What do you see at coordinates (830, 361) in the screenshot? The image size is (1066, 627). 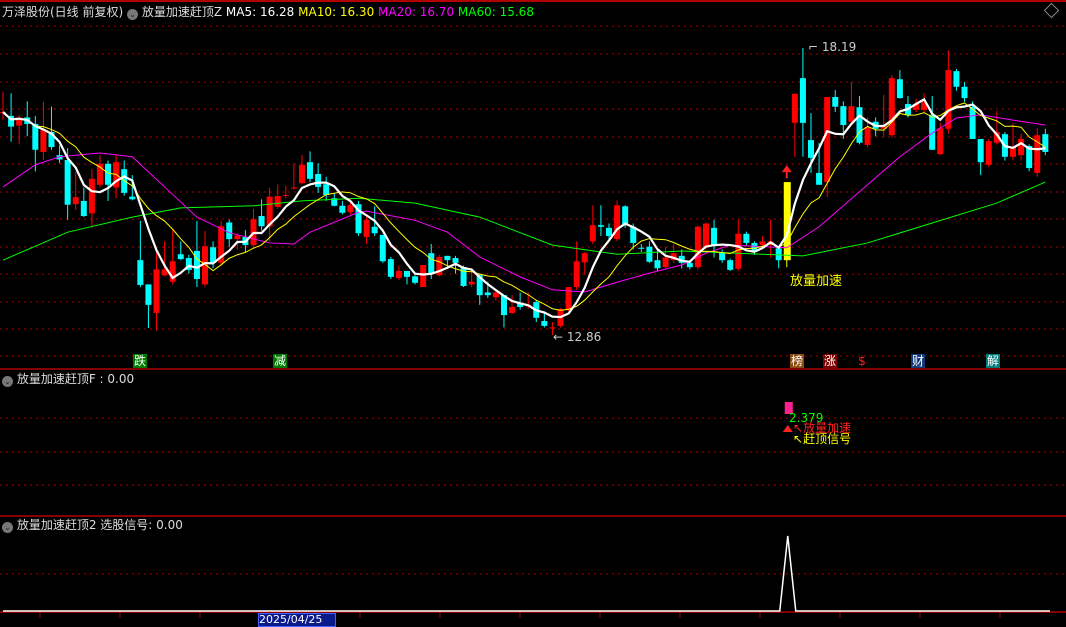 I see `signal-marker: 涨` at bounding box center [830, 361].